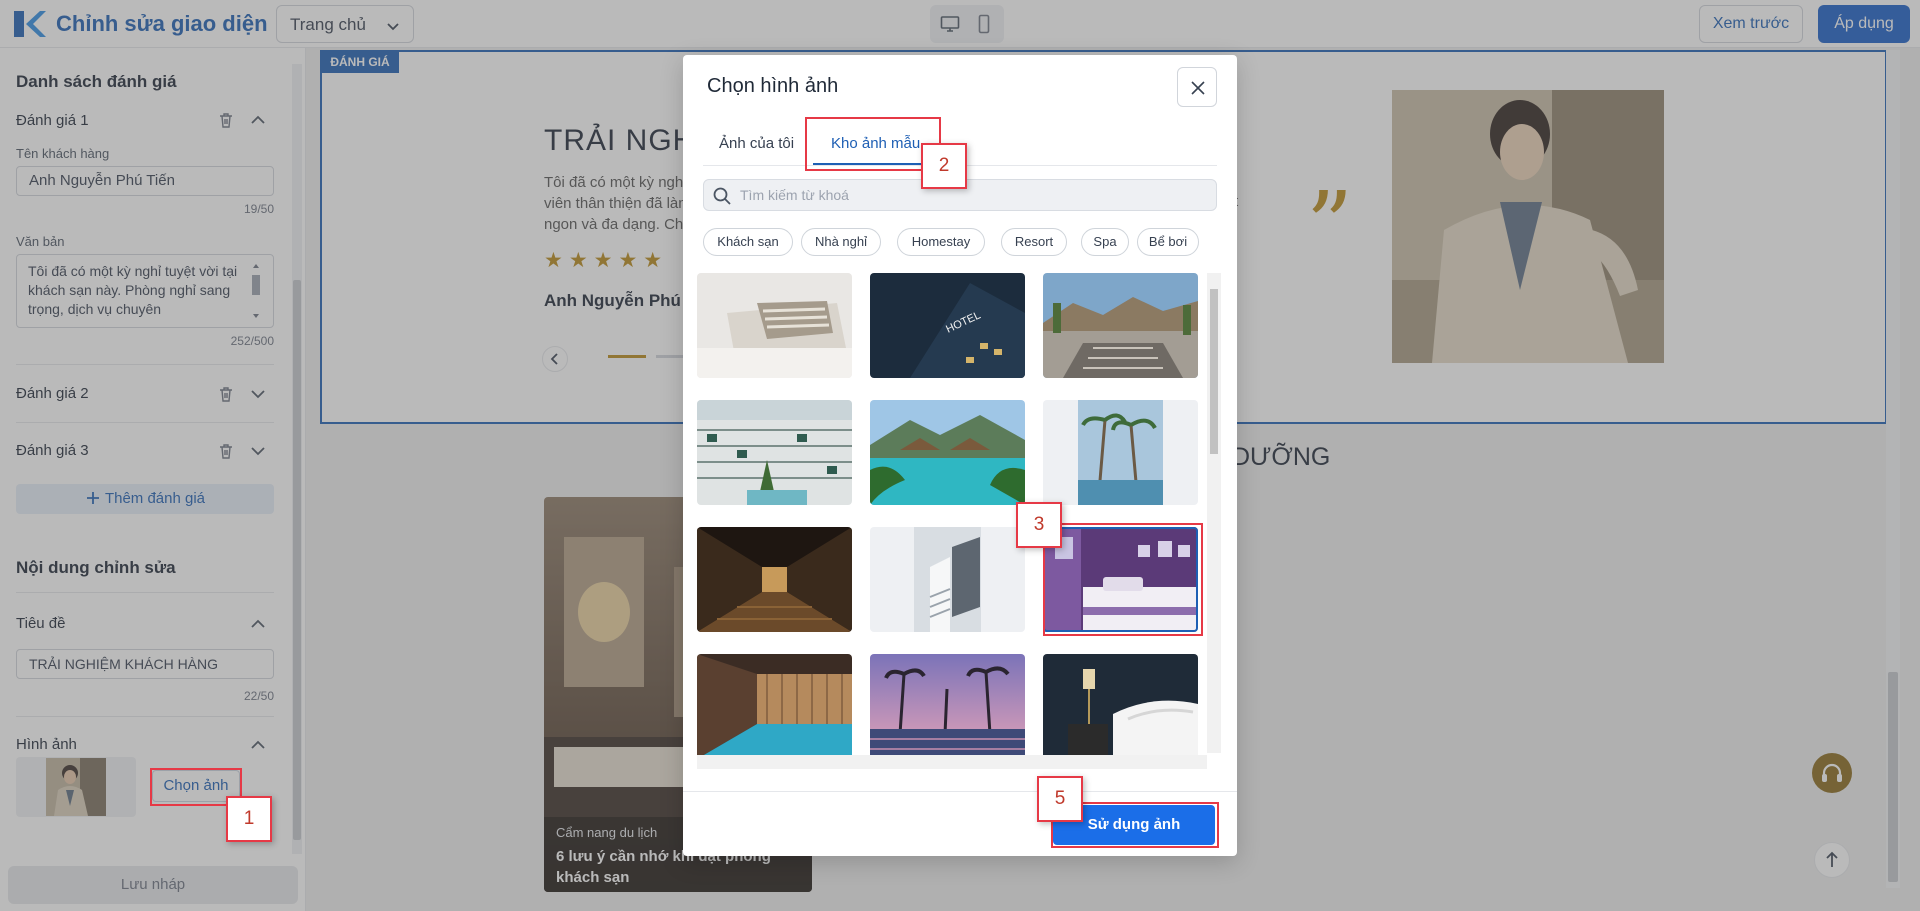  I want to click on annotation-number-1: 1, so click(249, 819).